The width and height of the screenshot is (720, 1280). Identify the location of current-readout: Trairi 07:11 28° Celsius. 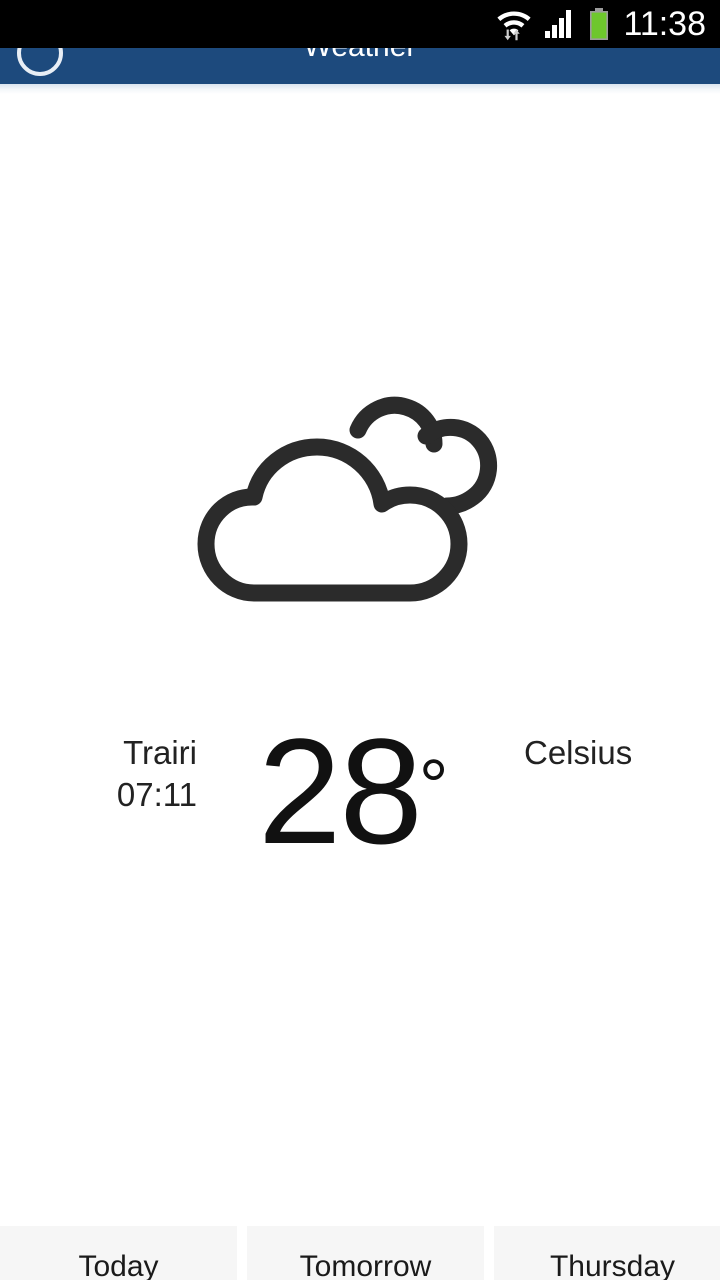
(360, 791).